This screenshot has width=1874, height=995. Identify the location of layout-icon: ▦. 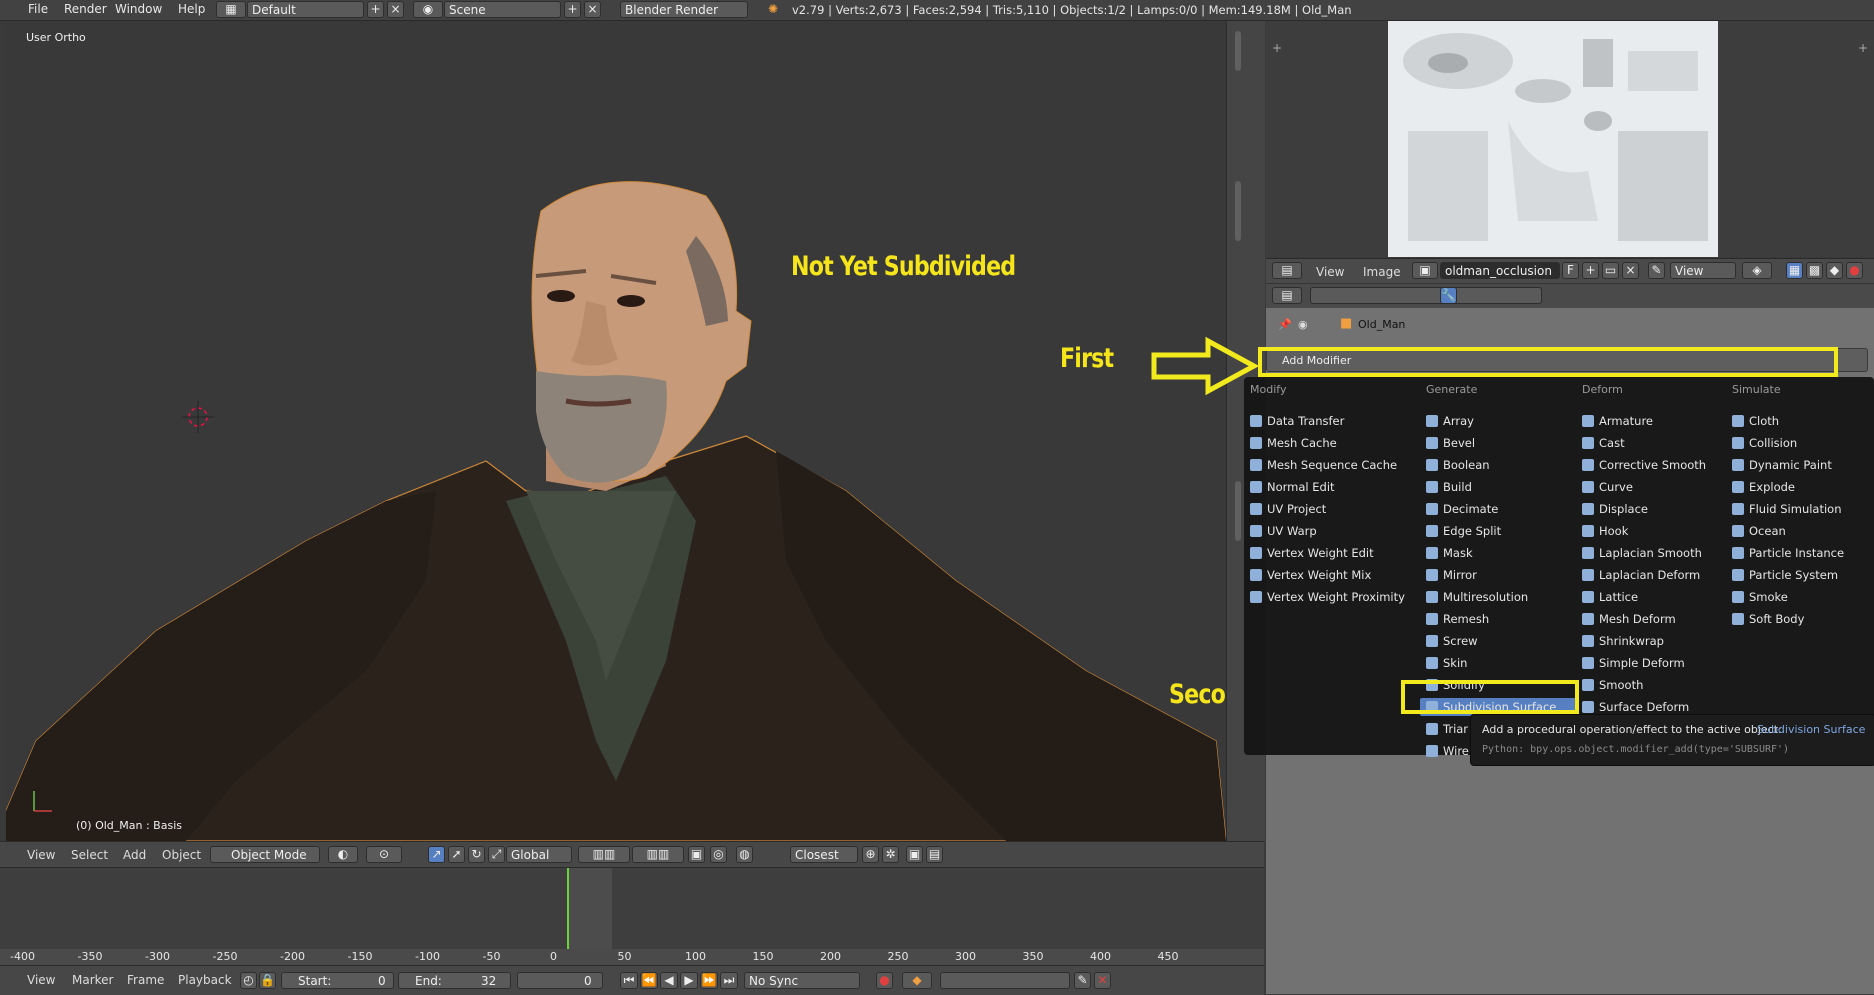
(231, 9).